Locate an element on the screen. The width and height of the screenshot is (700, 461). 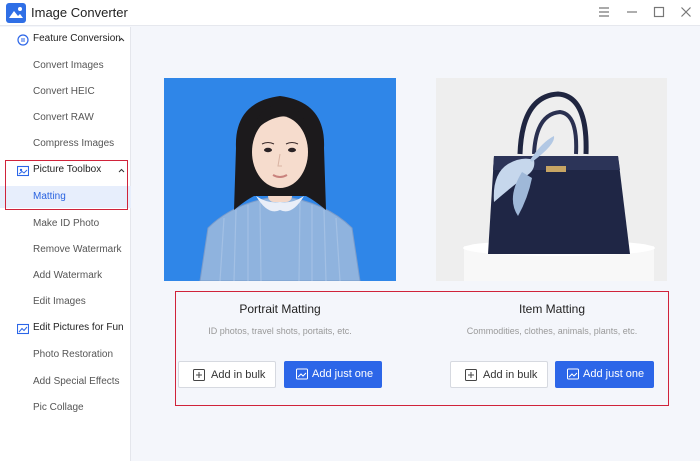
sidebar-item-compress-images: Compress Images is located at coordinates (65, 144).